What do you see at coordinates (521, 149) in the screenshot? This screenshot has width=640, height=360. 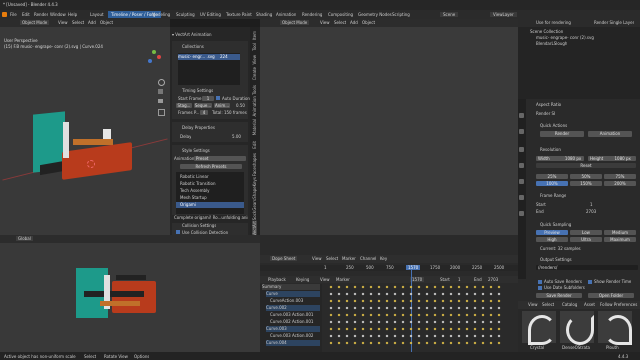 I see `scene-tab-icon` at bounding box center [521, 149].